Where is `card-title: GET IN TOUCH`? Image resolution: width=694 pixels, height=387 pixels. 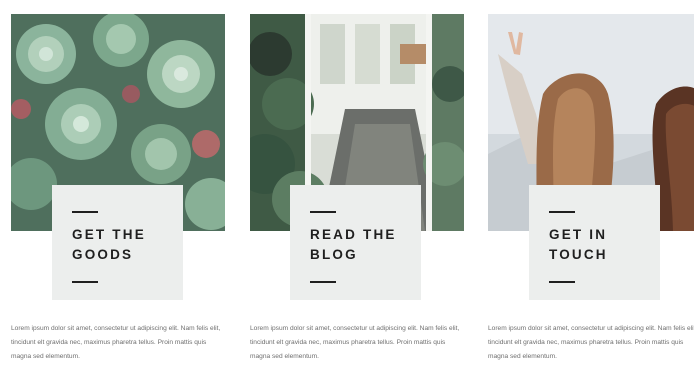
card-title: GET IN TOUCH is located at coordinates (601, 245).